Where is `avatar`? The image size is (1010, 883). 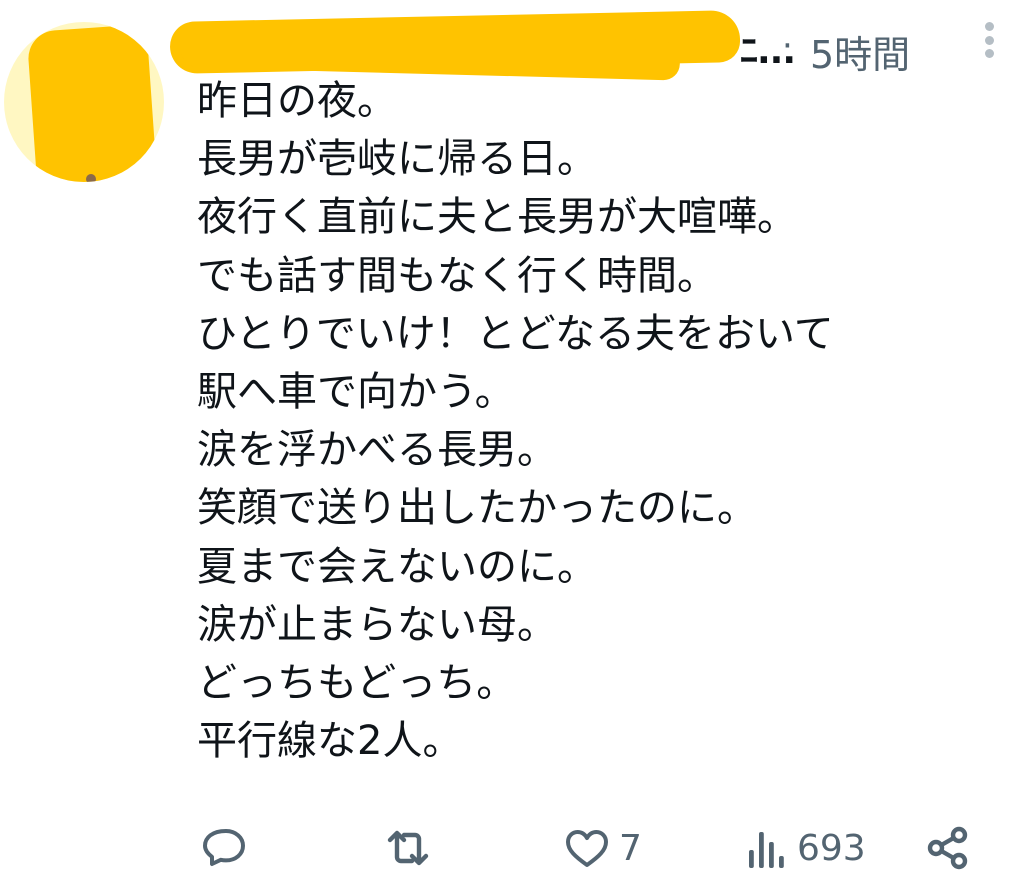
avatar is located at coordinates (84, 102).